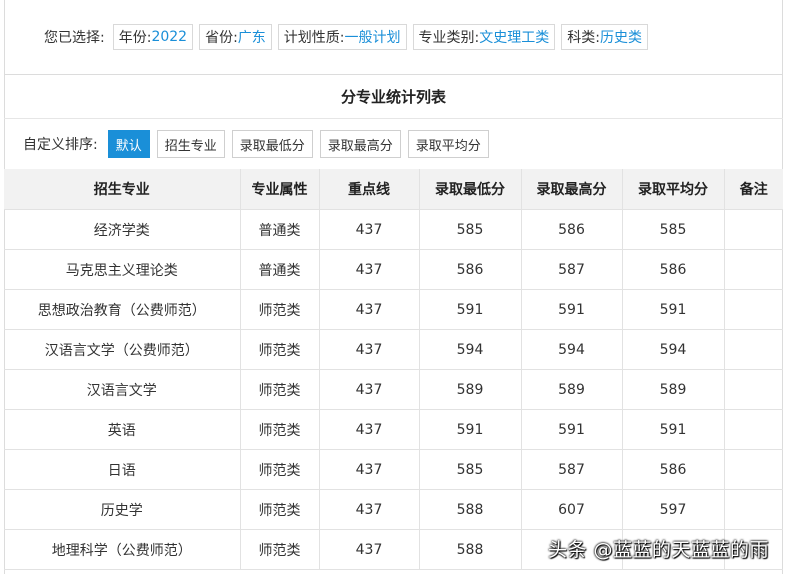 This screenshot has height=574, width=790. Describe the element at coordinates (469, 269) in the screenshot. I see `cell-min-score: 586` at that location.